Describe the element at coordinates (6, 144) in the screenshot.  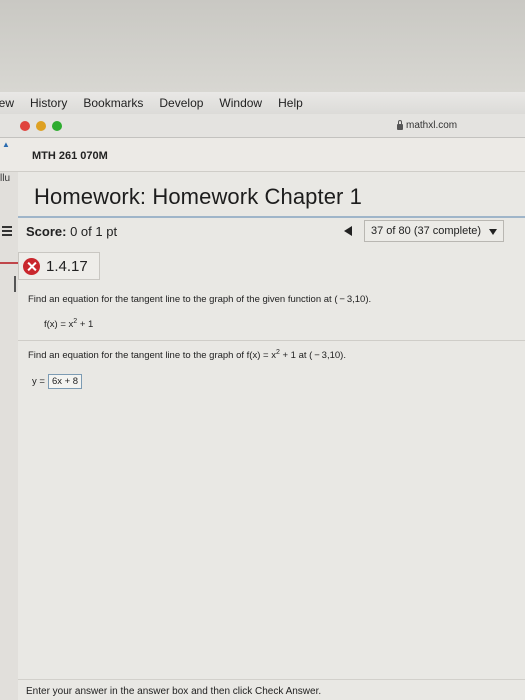
I see `nav-arrow-icon: ▲` at that location.